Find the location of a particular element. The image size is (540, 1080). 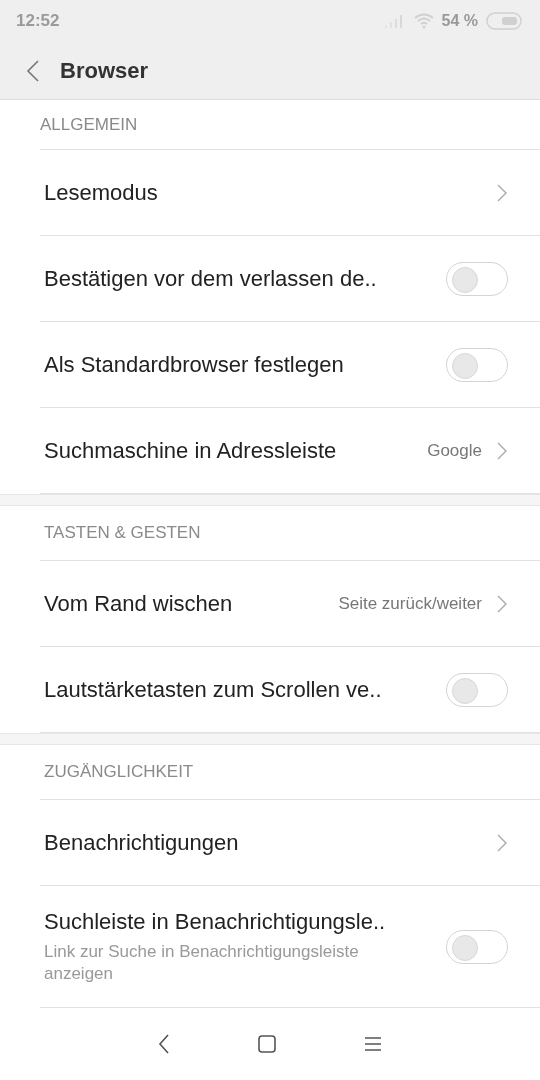

row-value: Google is located at coordinates (454, 450).